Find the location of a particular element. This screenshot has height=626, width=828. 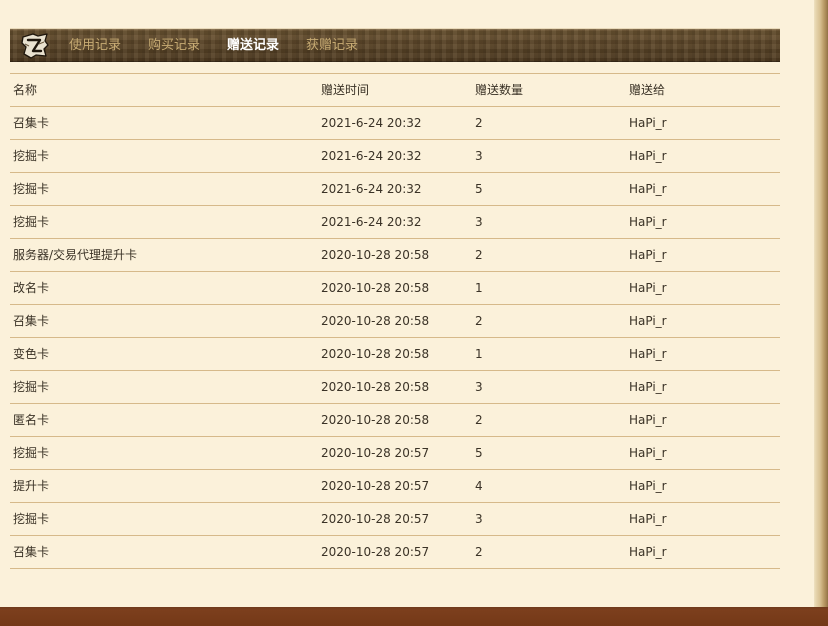

table-row: 挖掘卡 2020-10-28 20:58 3 HaPi_r is located at coordinates (395, 387).